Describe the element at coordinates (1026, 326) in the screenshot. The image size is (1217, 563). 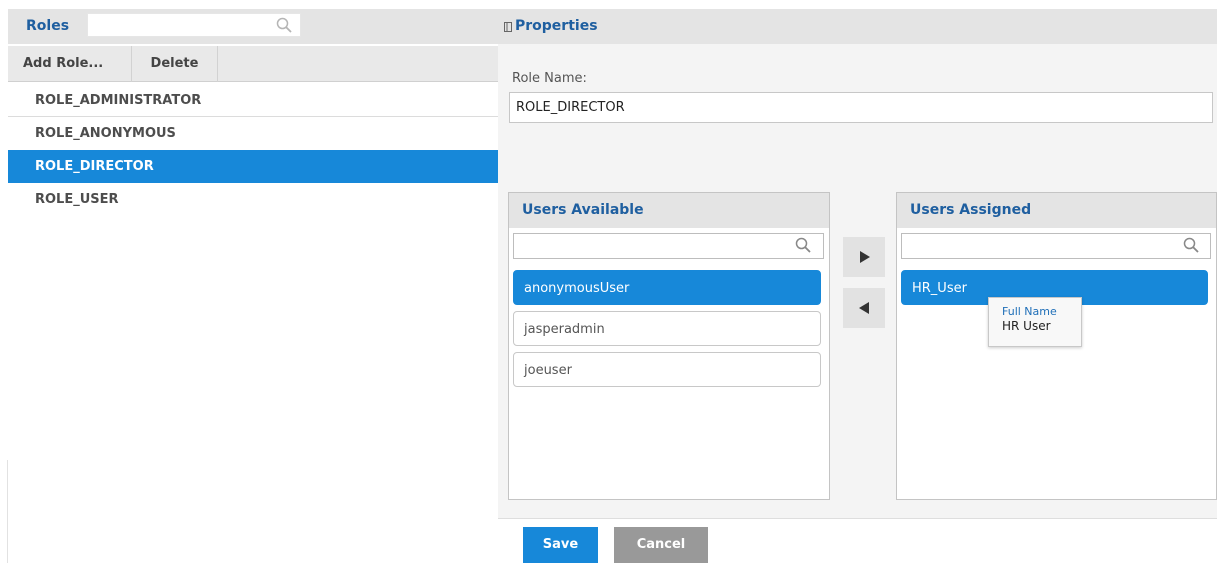
I see `tooltip-value: HR User` at that location.